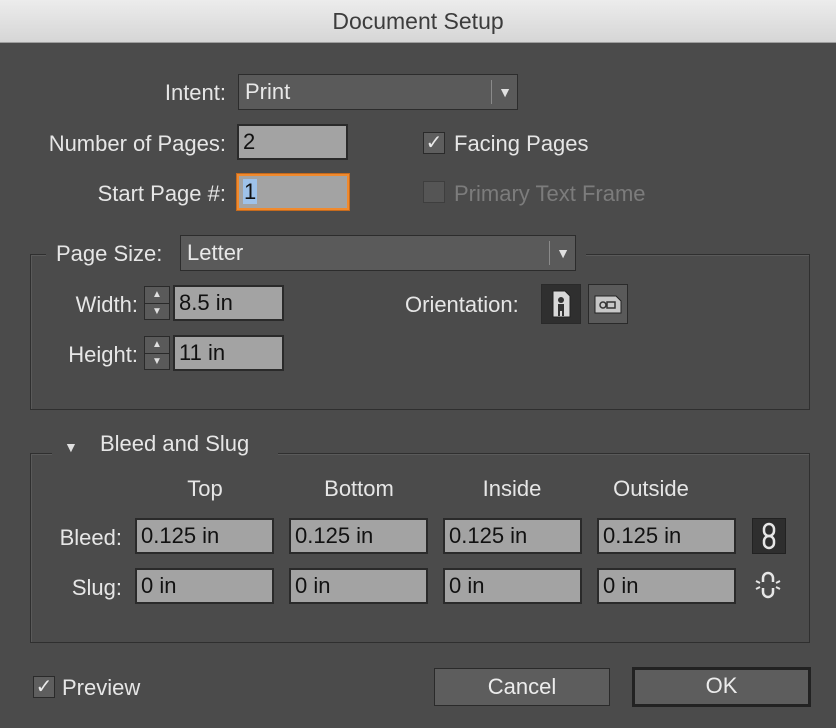  I want to click on link-bleed-button, so click(769, 536).